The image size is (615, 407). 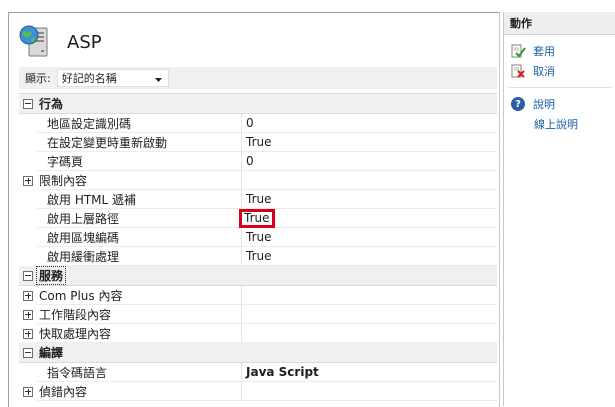 I want to click on property-row: 字碼頁 0, so click(x=258, y=161).